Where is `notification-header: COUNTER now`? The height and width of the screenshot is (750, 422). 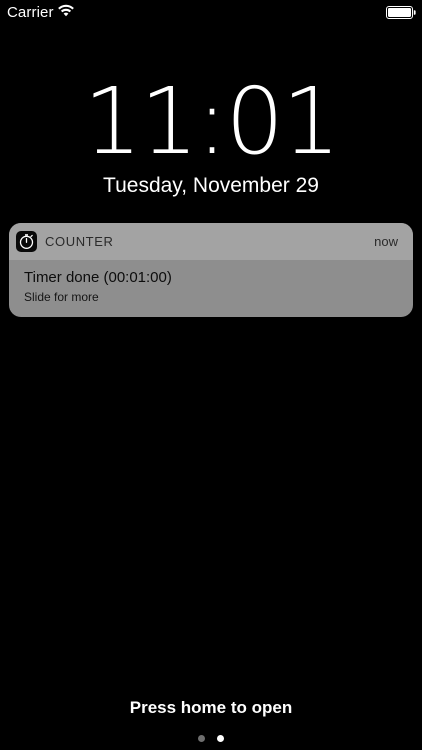 notification-header: COUNTER now is located at coordinates (211, 241).